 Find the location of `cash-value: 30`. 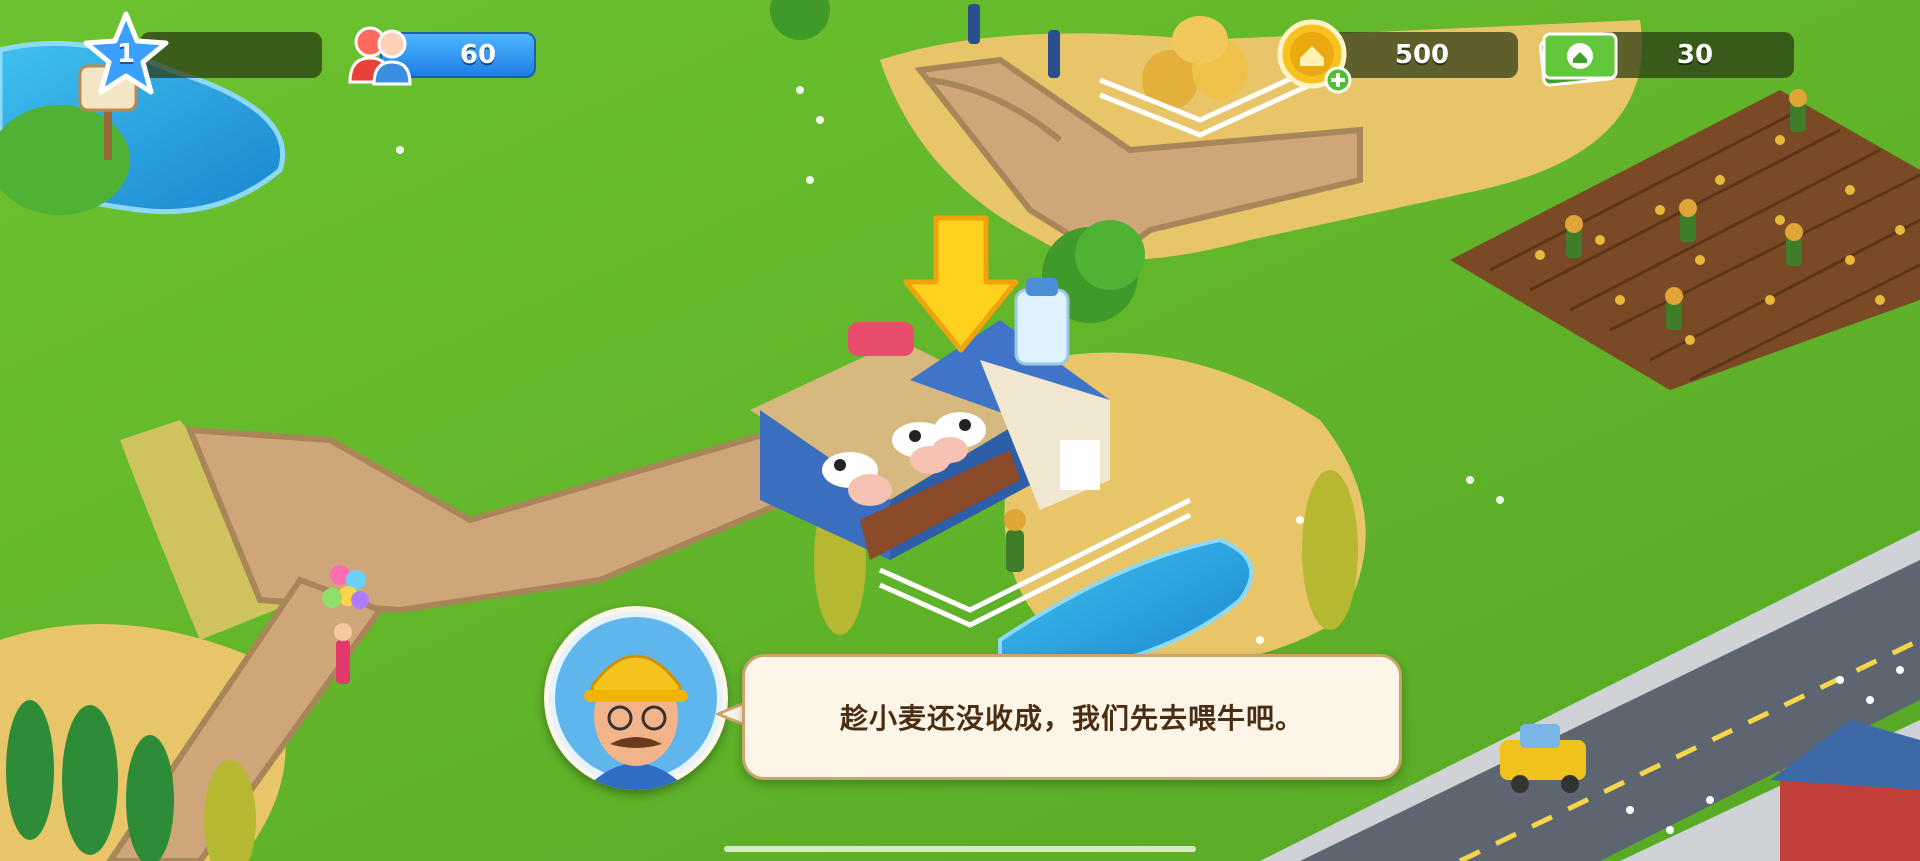

cash-value: 30 is located at coordinates (1695, 55).